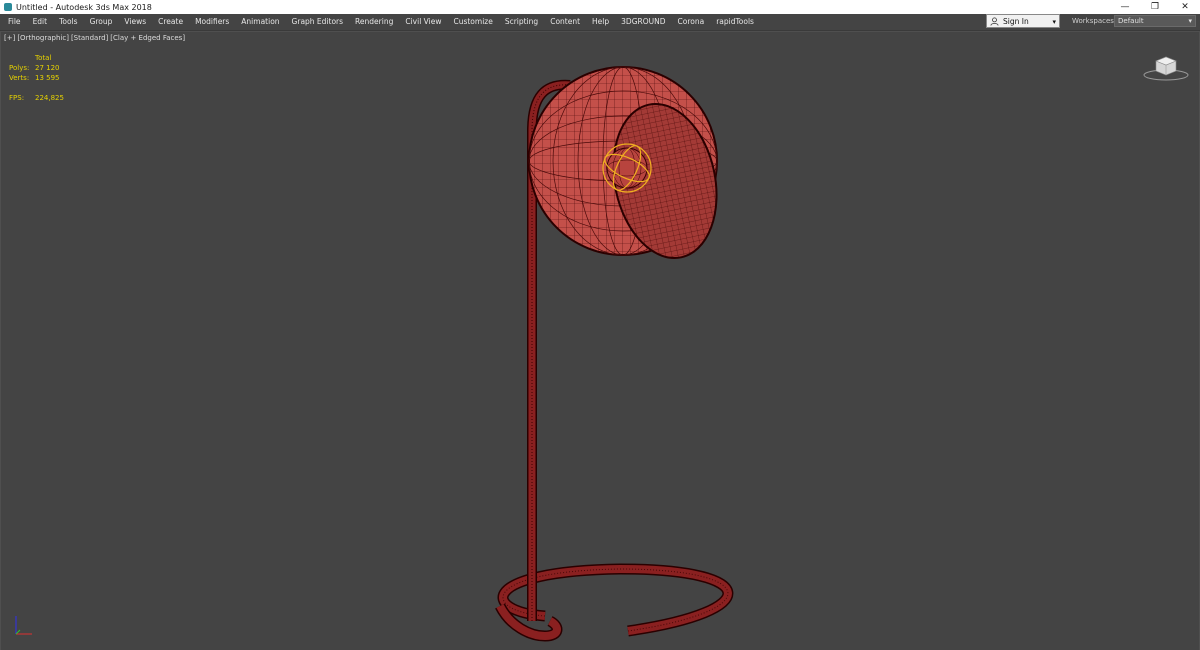 The width and height of the screenshot is (1200, 650). What do you see at coordinates (994, 21) in the screenshot?
I see `user-icon` at bounding box center [994, 21].